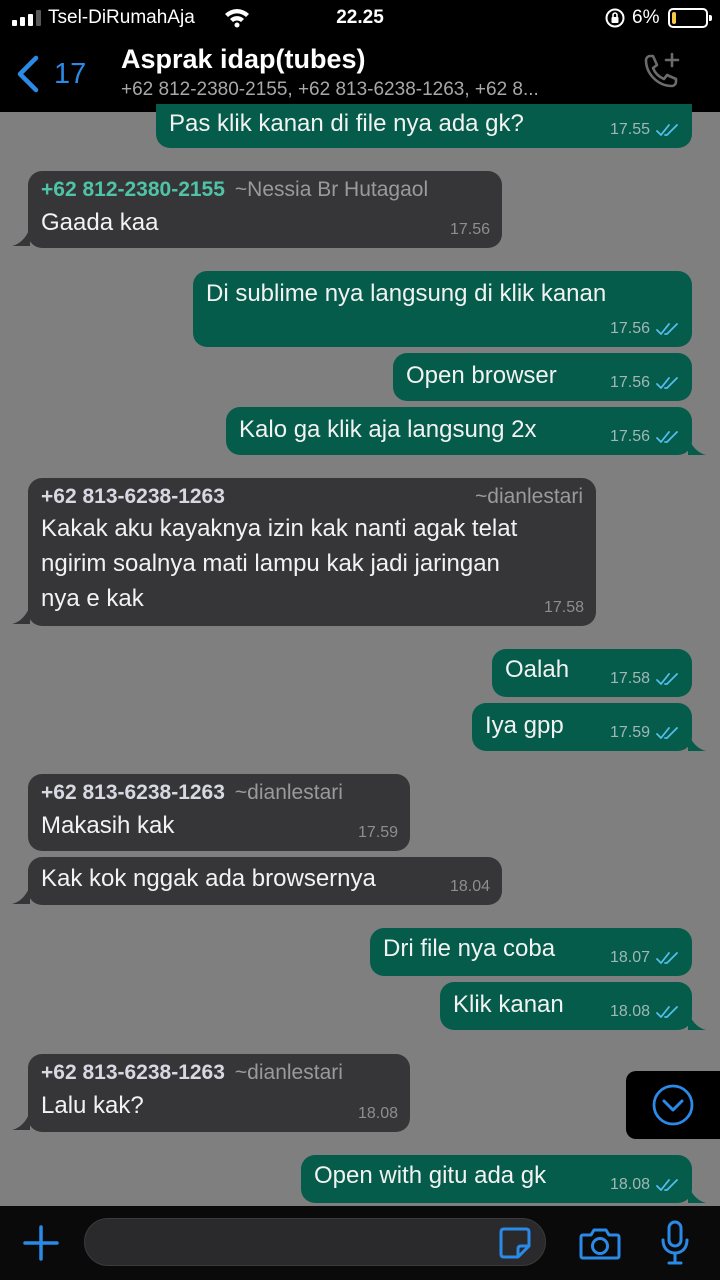 This screenshot has width=720, height=1280. What do you see at coordinates (537, 669) in the screenshot?
I see `message-text: Oalah` at bounding box center [537, 669].